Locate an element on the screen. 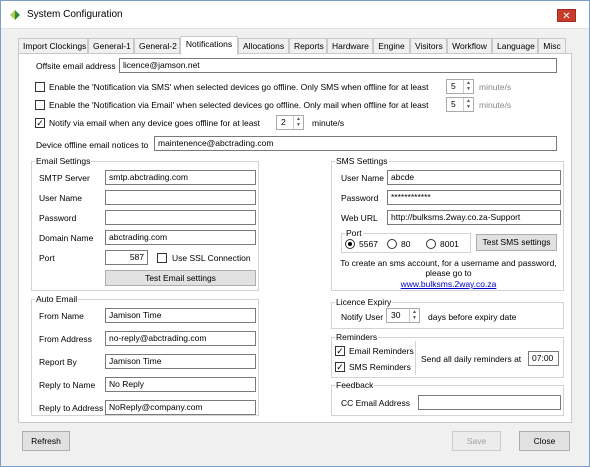 The height and width of the screenshot is (467, 590). sms-password-input: ************ is located at coordinates (474, 197).